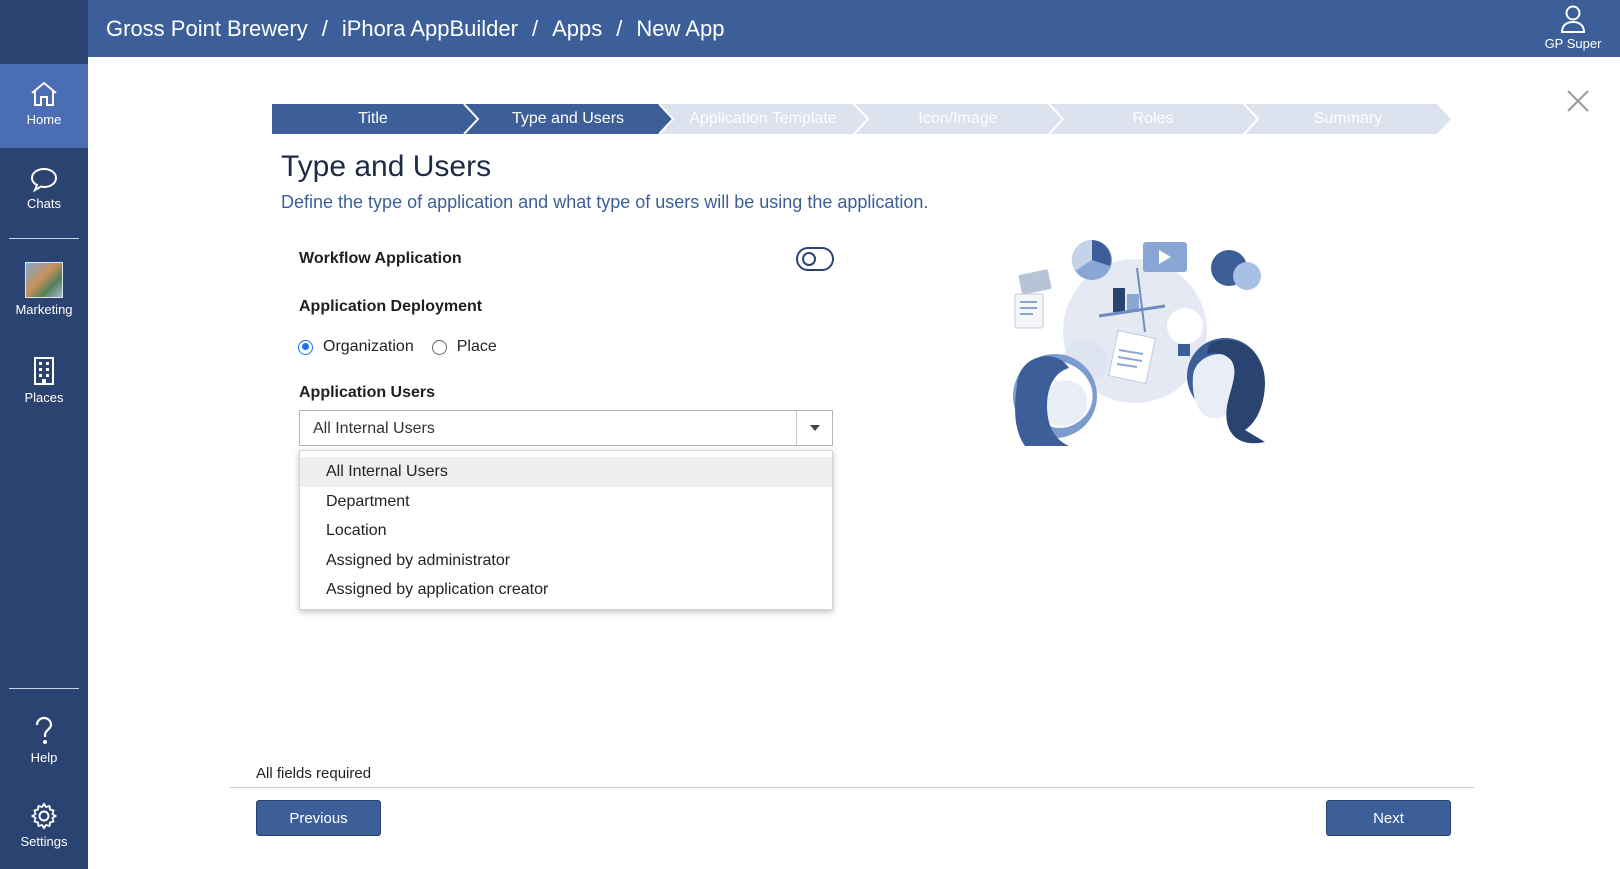  I want to click on radio-dot-selected, so click(305, 347).